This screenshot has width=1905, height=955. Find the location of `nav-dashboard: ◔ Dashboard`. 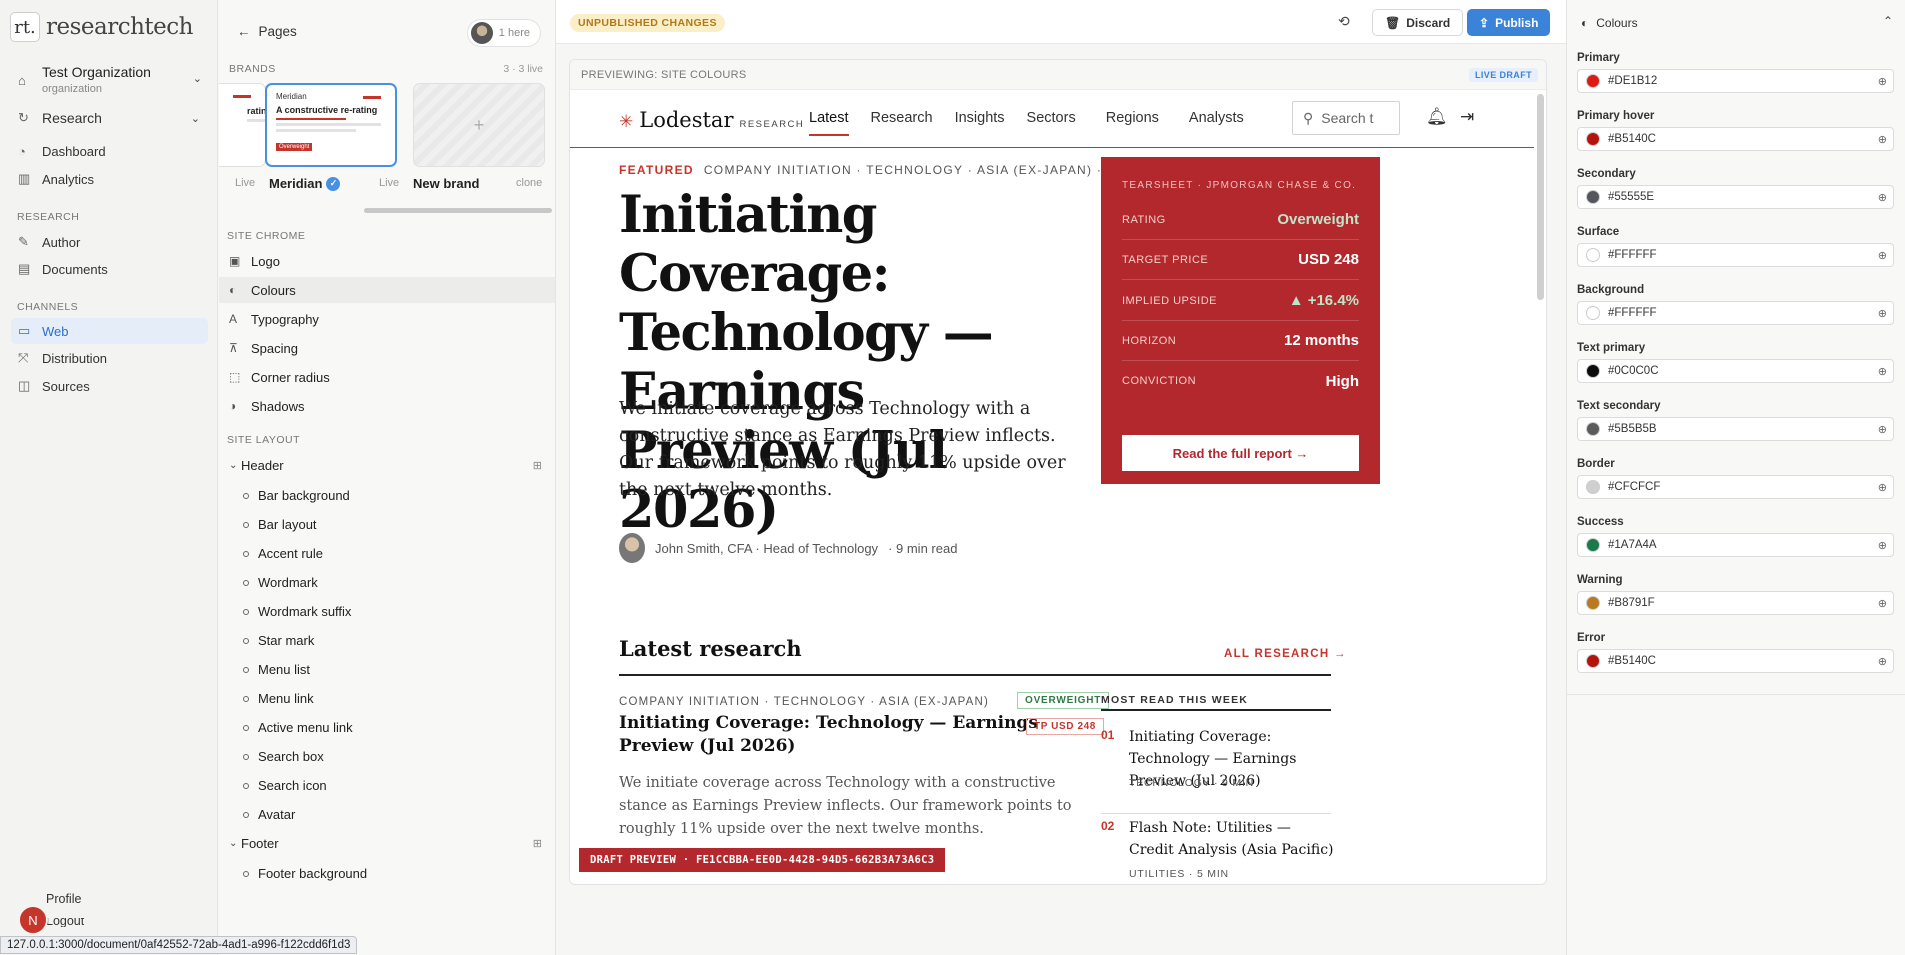

nav-dashboard: ◔ Dashboard is located at coordinates (113, 151).